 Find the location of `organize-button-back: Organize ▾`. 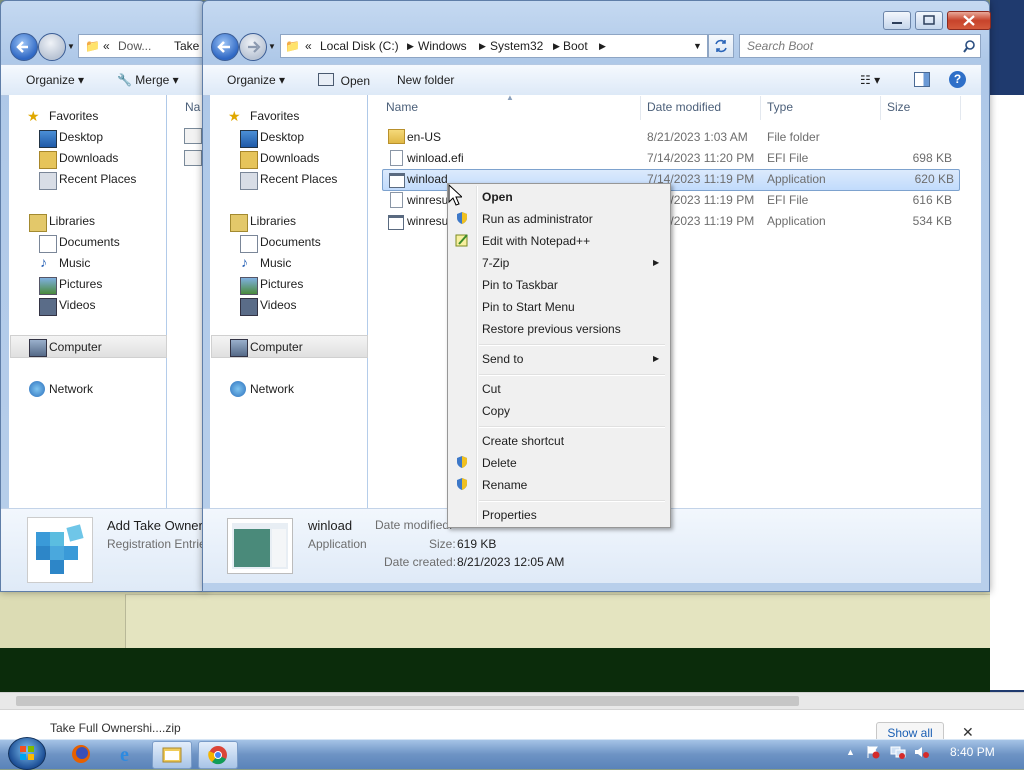

organize-button-back: Organize ▾ is located at coordinates (55, 80).